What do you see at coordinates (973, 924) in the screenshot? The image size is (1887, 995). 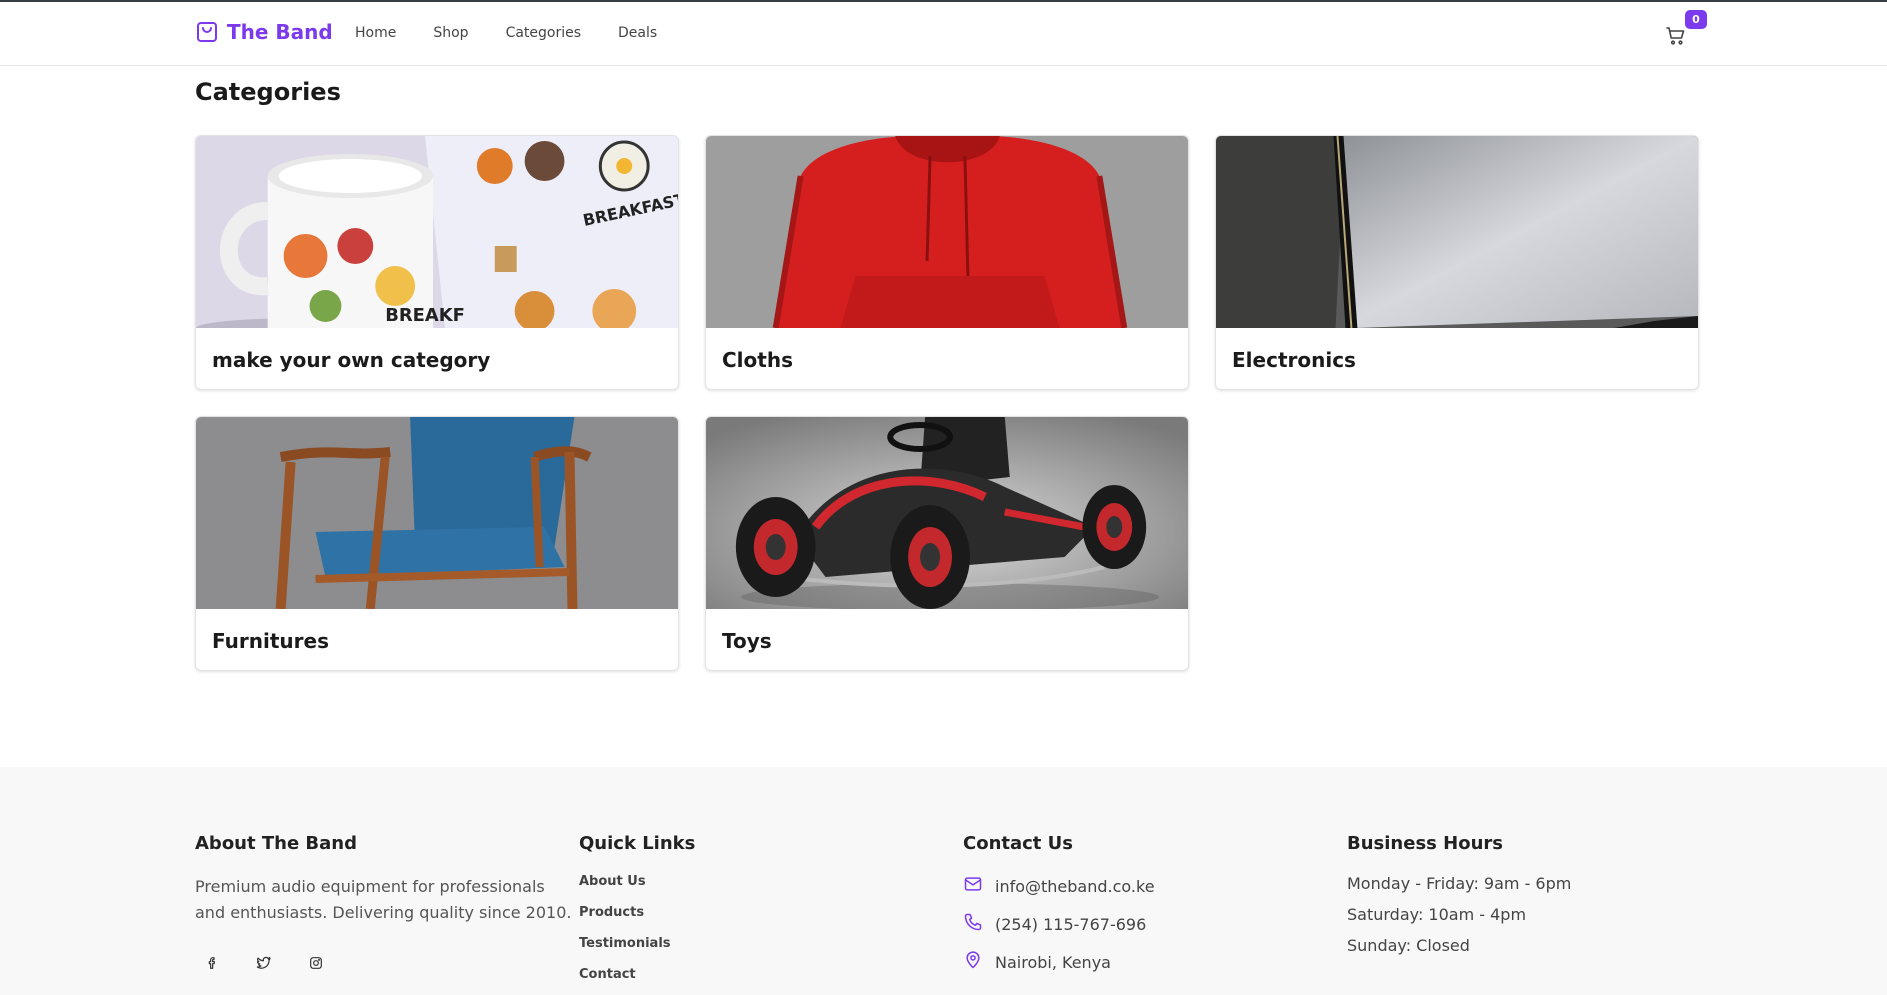 I see `phone-icon` at bounding box center [973, 924].